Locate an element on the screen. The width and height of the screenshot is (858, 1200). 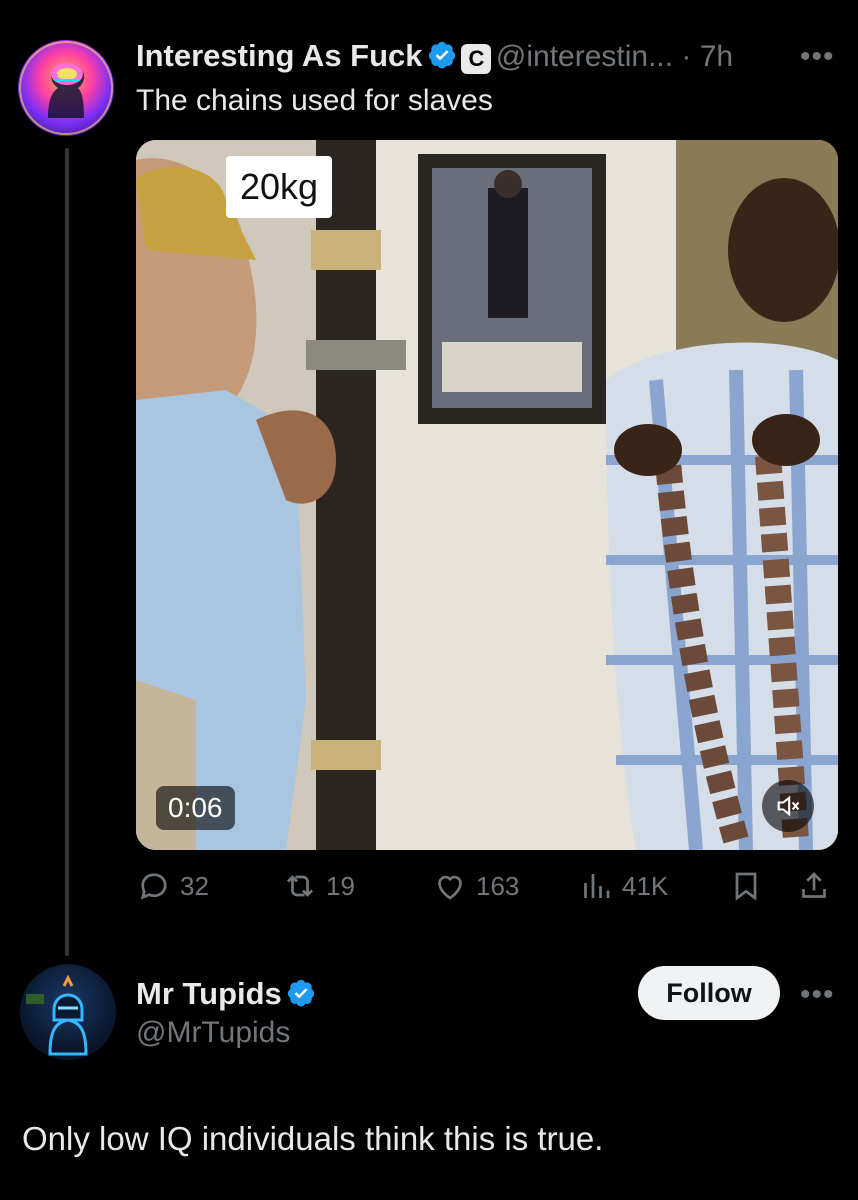
share-button is located at coordinates (814, 886).